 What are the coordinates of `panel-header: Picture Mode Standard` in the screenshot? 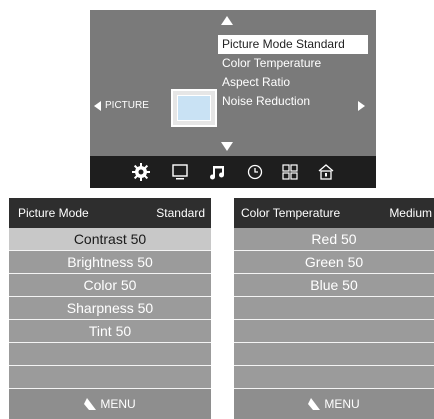 It's located at (110, 213).